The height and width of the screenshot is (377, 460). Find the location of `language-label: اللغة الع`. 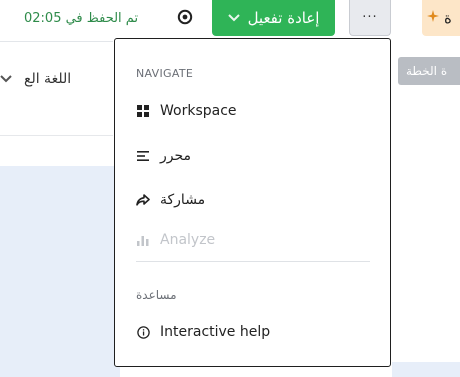

language-label: اللغة الع is located at coordinates (48, 79).